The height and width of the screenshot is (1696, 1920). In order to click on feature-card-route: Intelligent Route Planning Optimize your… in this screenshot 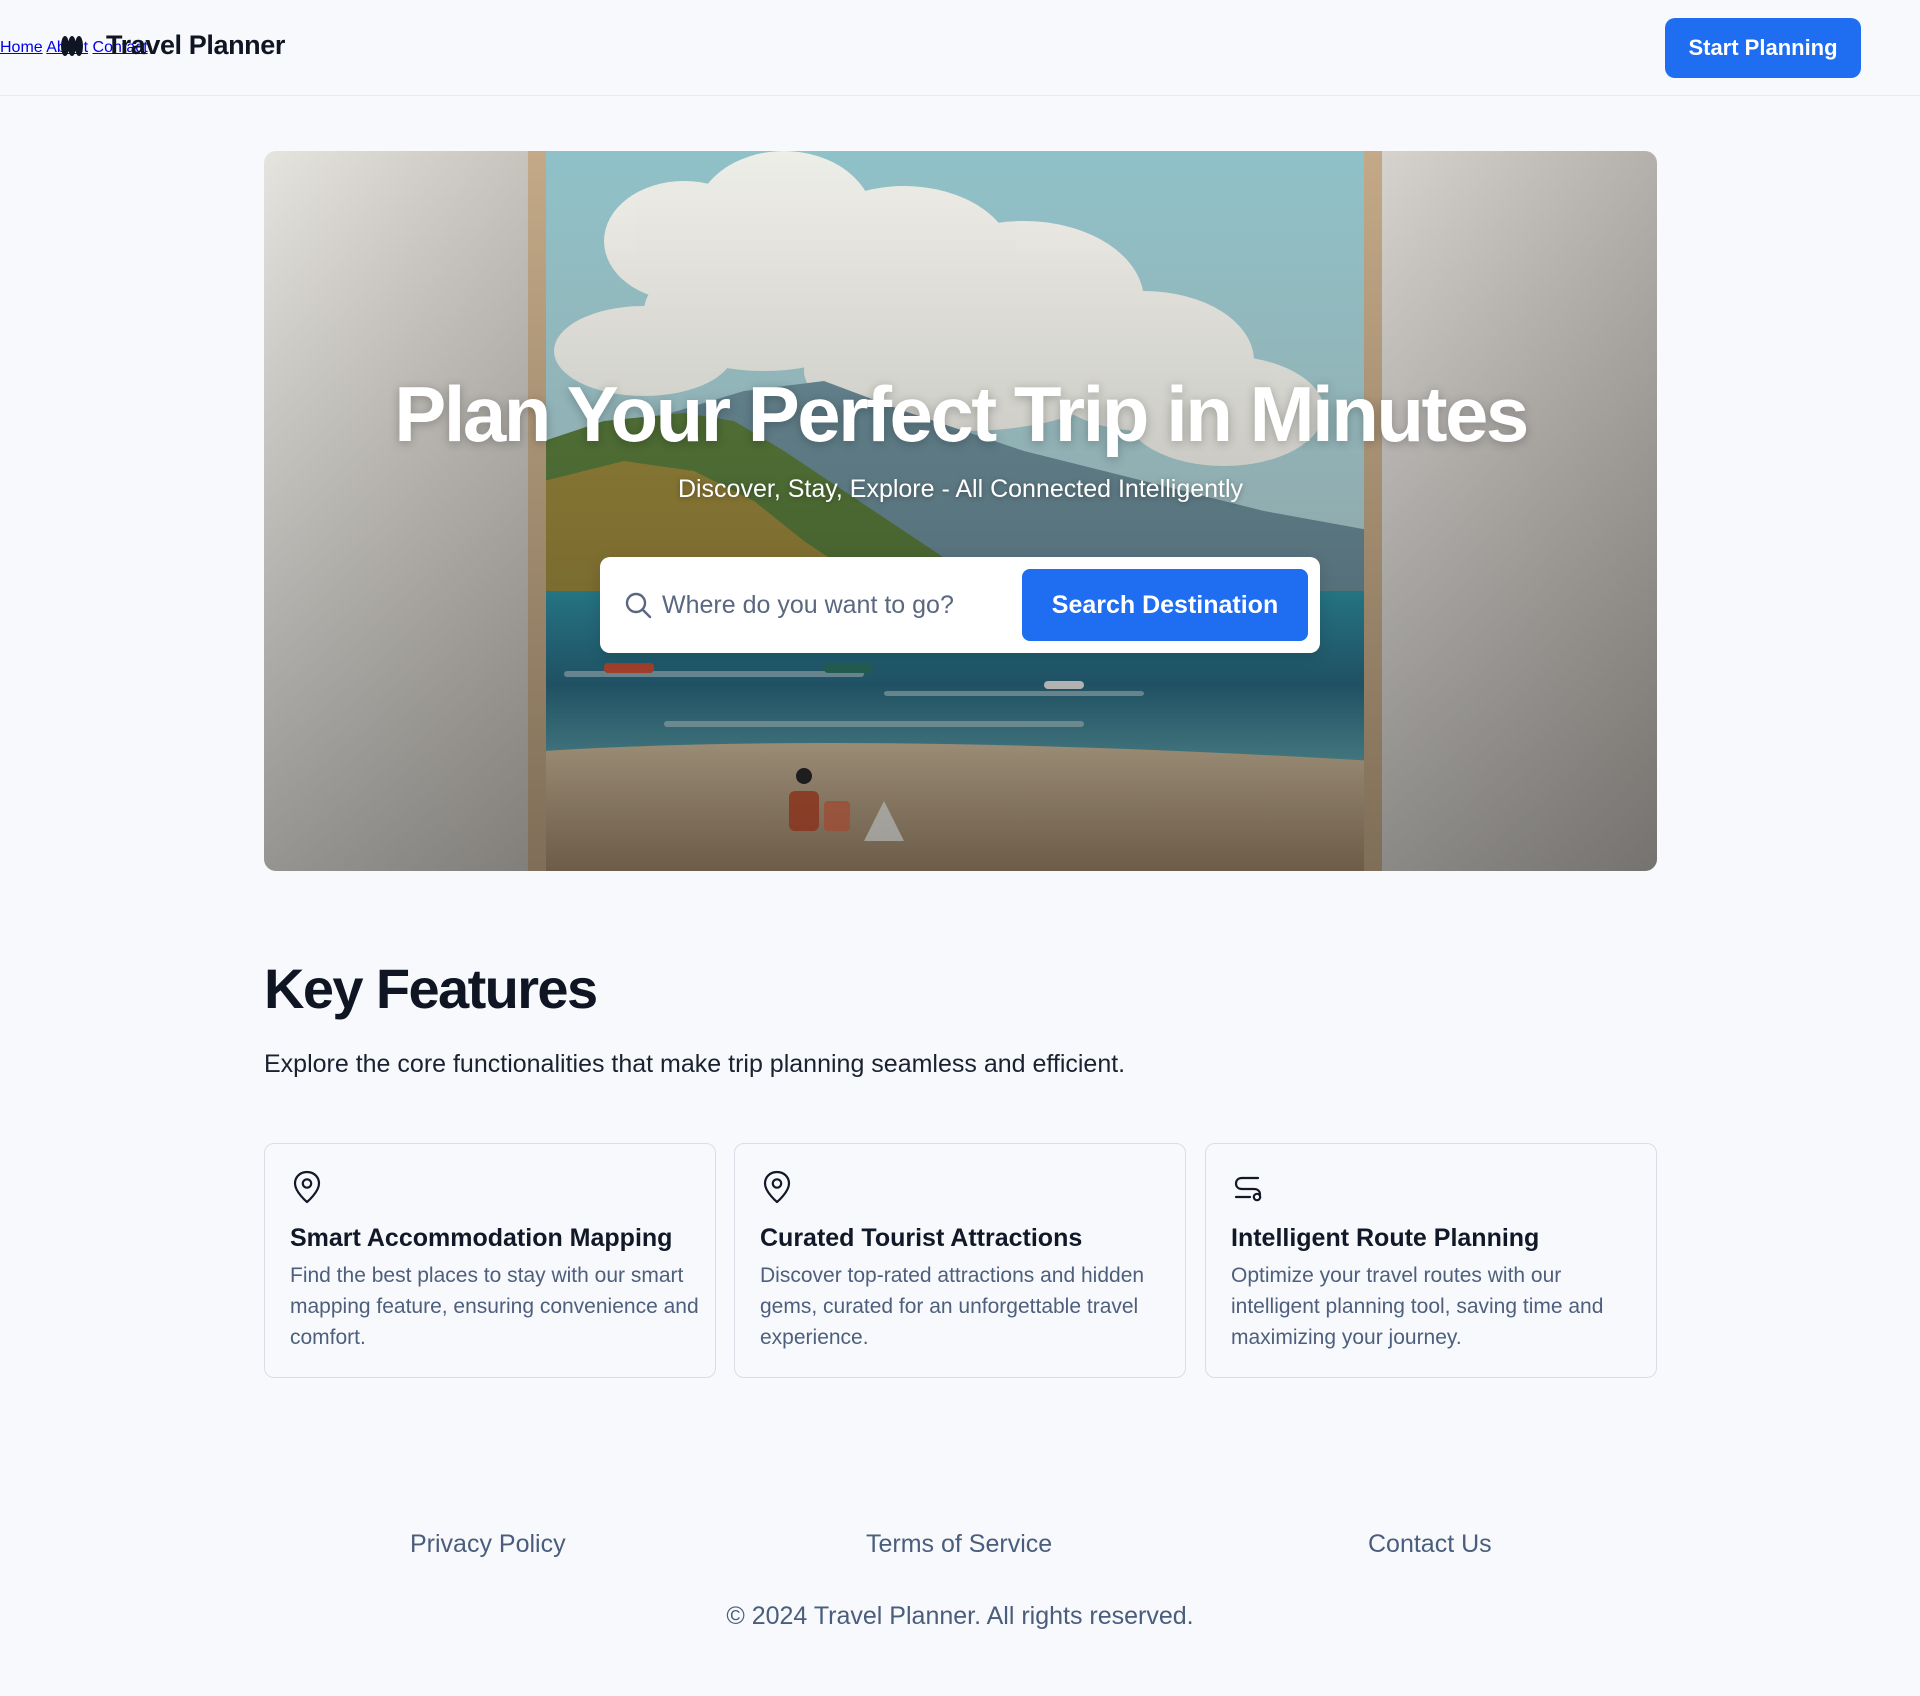, I will do `click(1431, 1260)`.